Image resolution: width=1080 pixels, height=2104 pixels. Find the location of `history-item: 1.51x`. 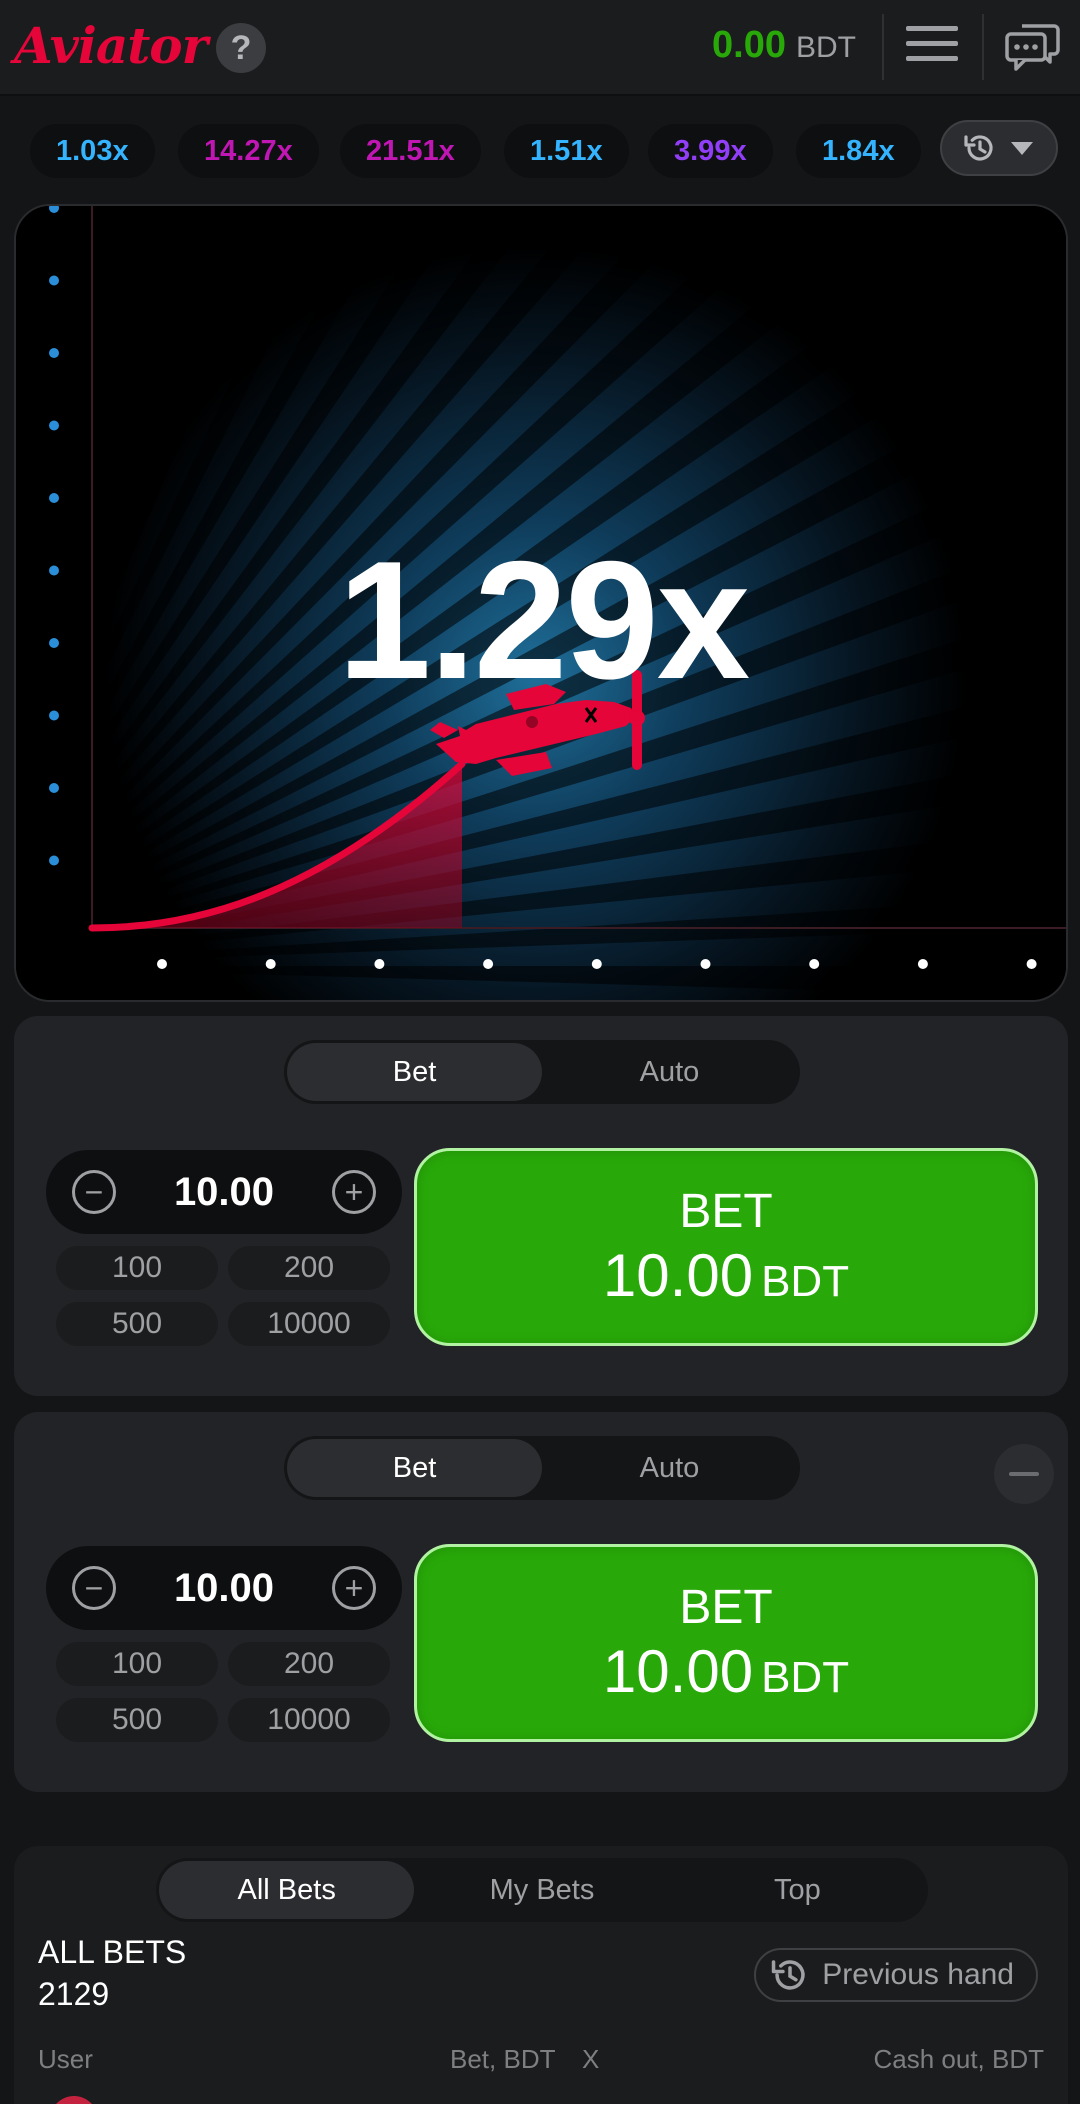

history-item: 1.51x is located at coordinates (566, 151).